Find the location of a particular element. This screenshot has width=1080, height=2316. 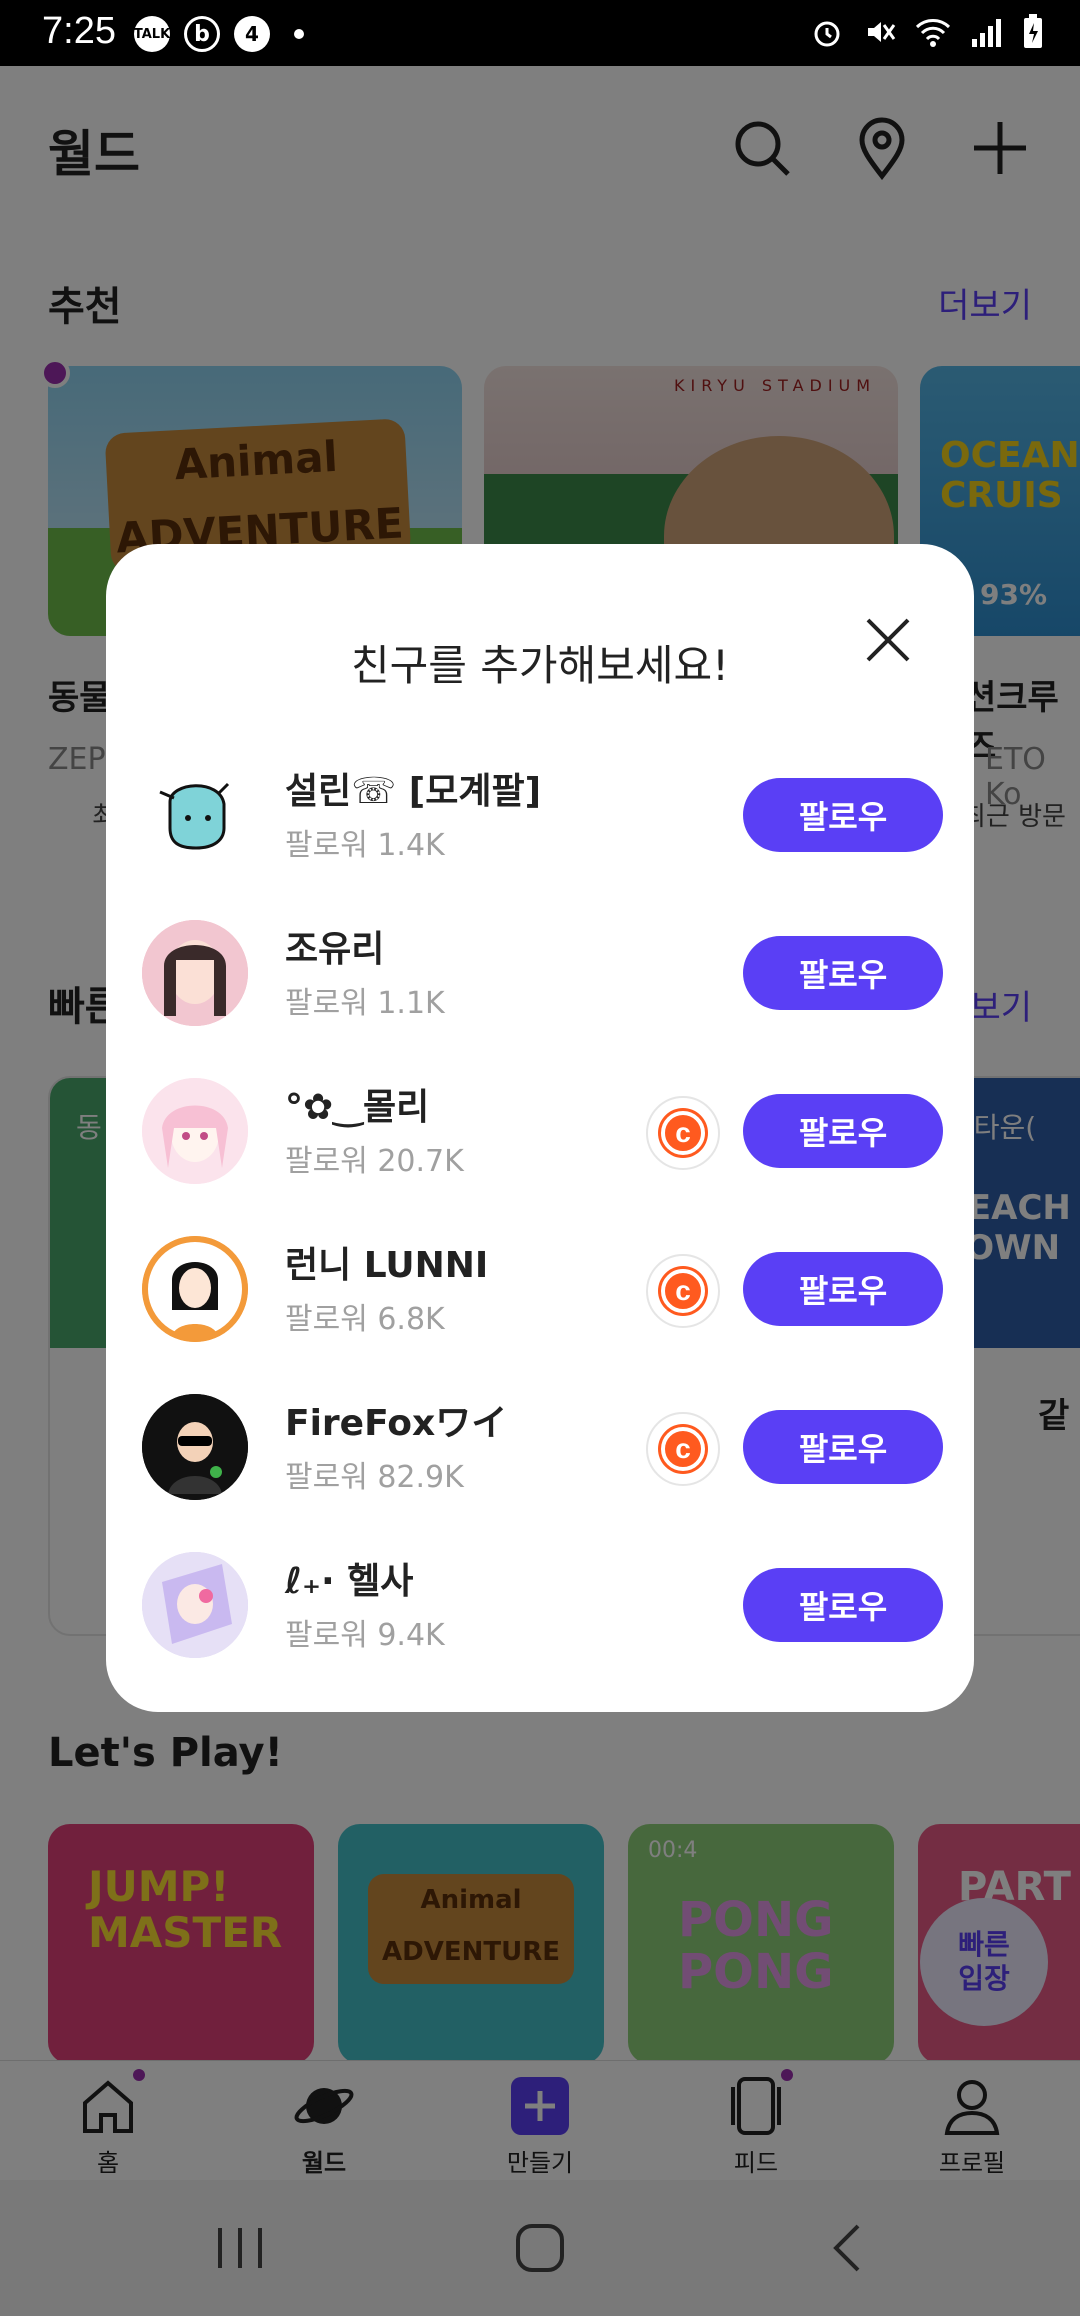

dot-icon is located at coordinates (299, 34).